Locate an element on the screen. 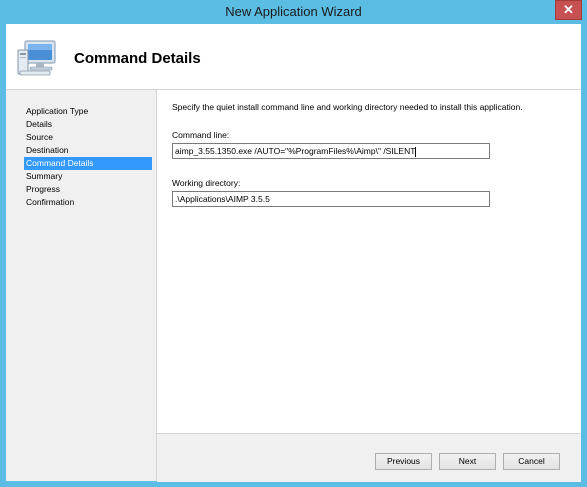 The height and width of the screenshot is (487, 587). computer-icon is located at coordinates (36, 58).